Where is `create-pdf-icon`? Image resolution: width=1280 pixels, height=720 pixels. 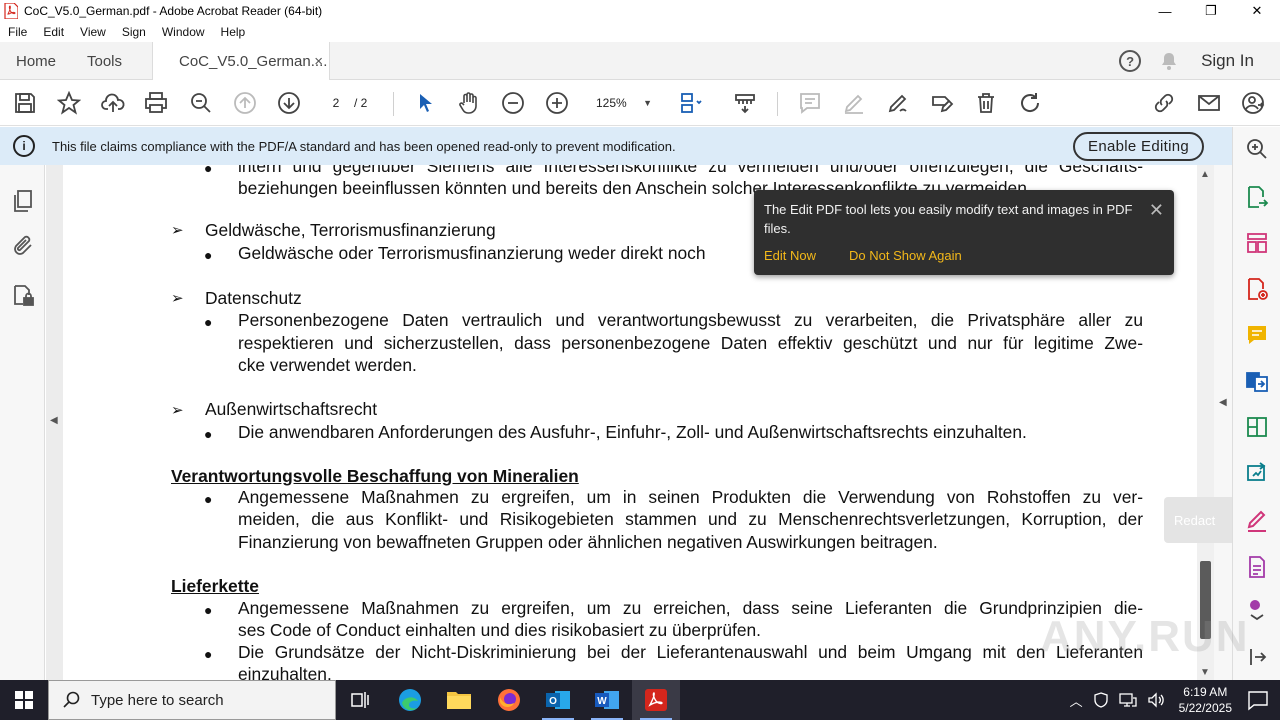
create-pdf-icon is located at coordinates (1257, 289).